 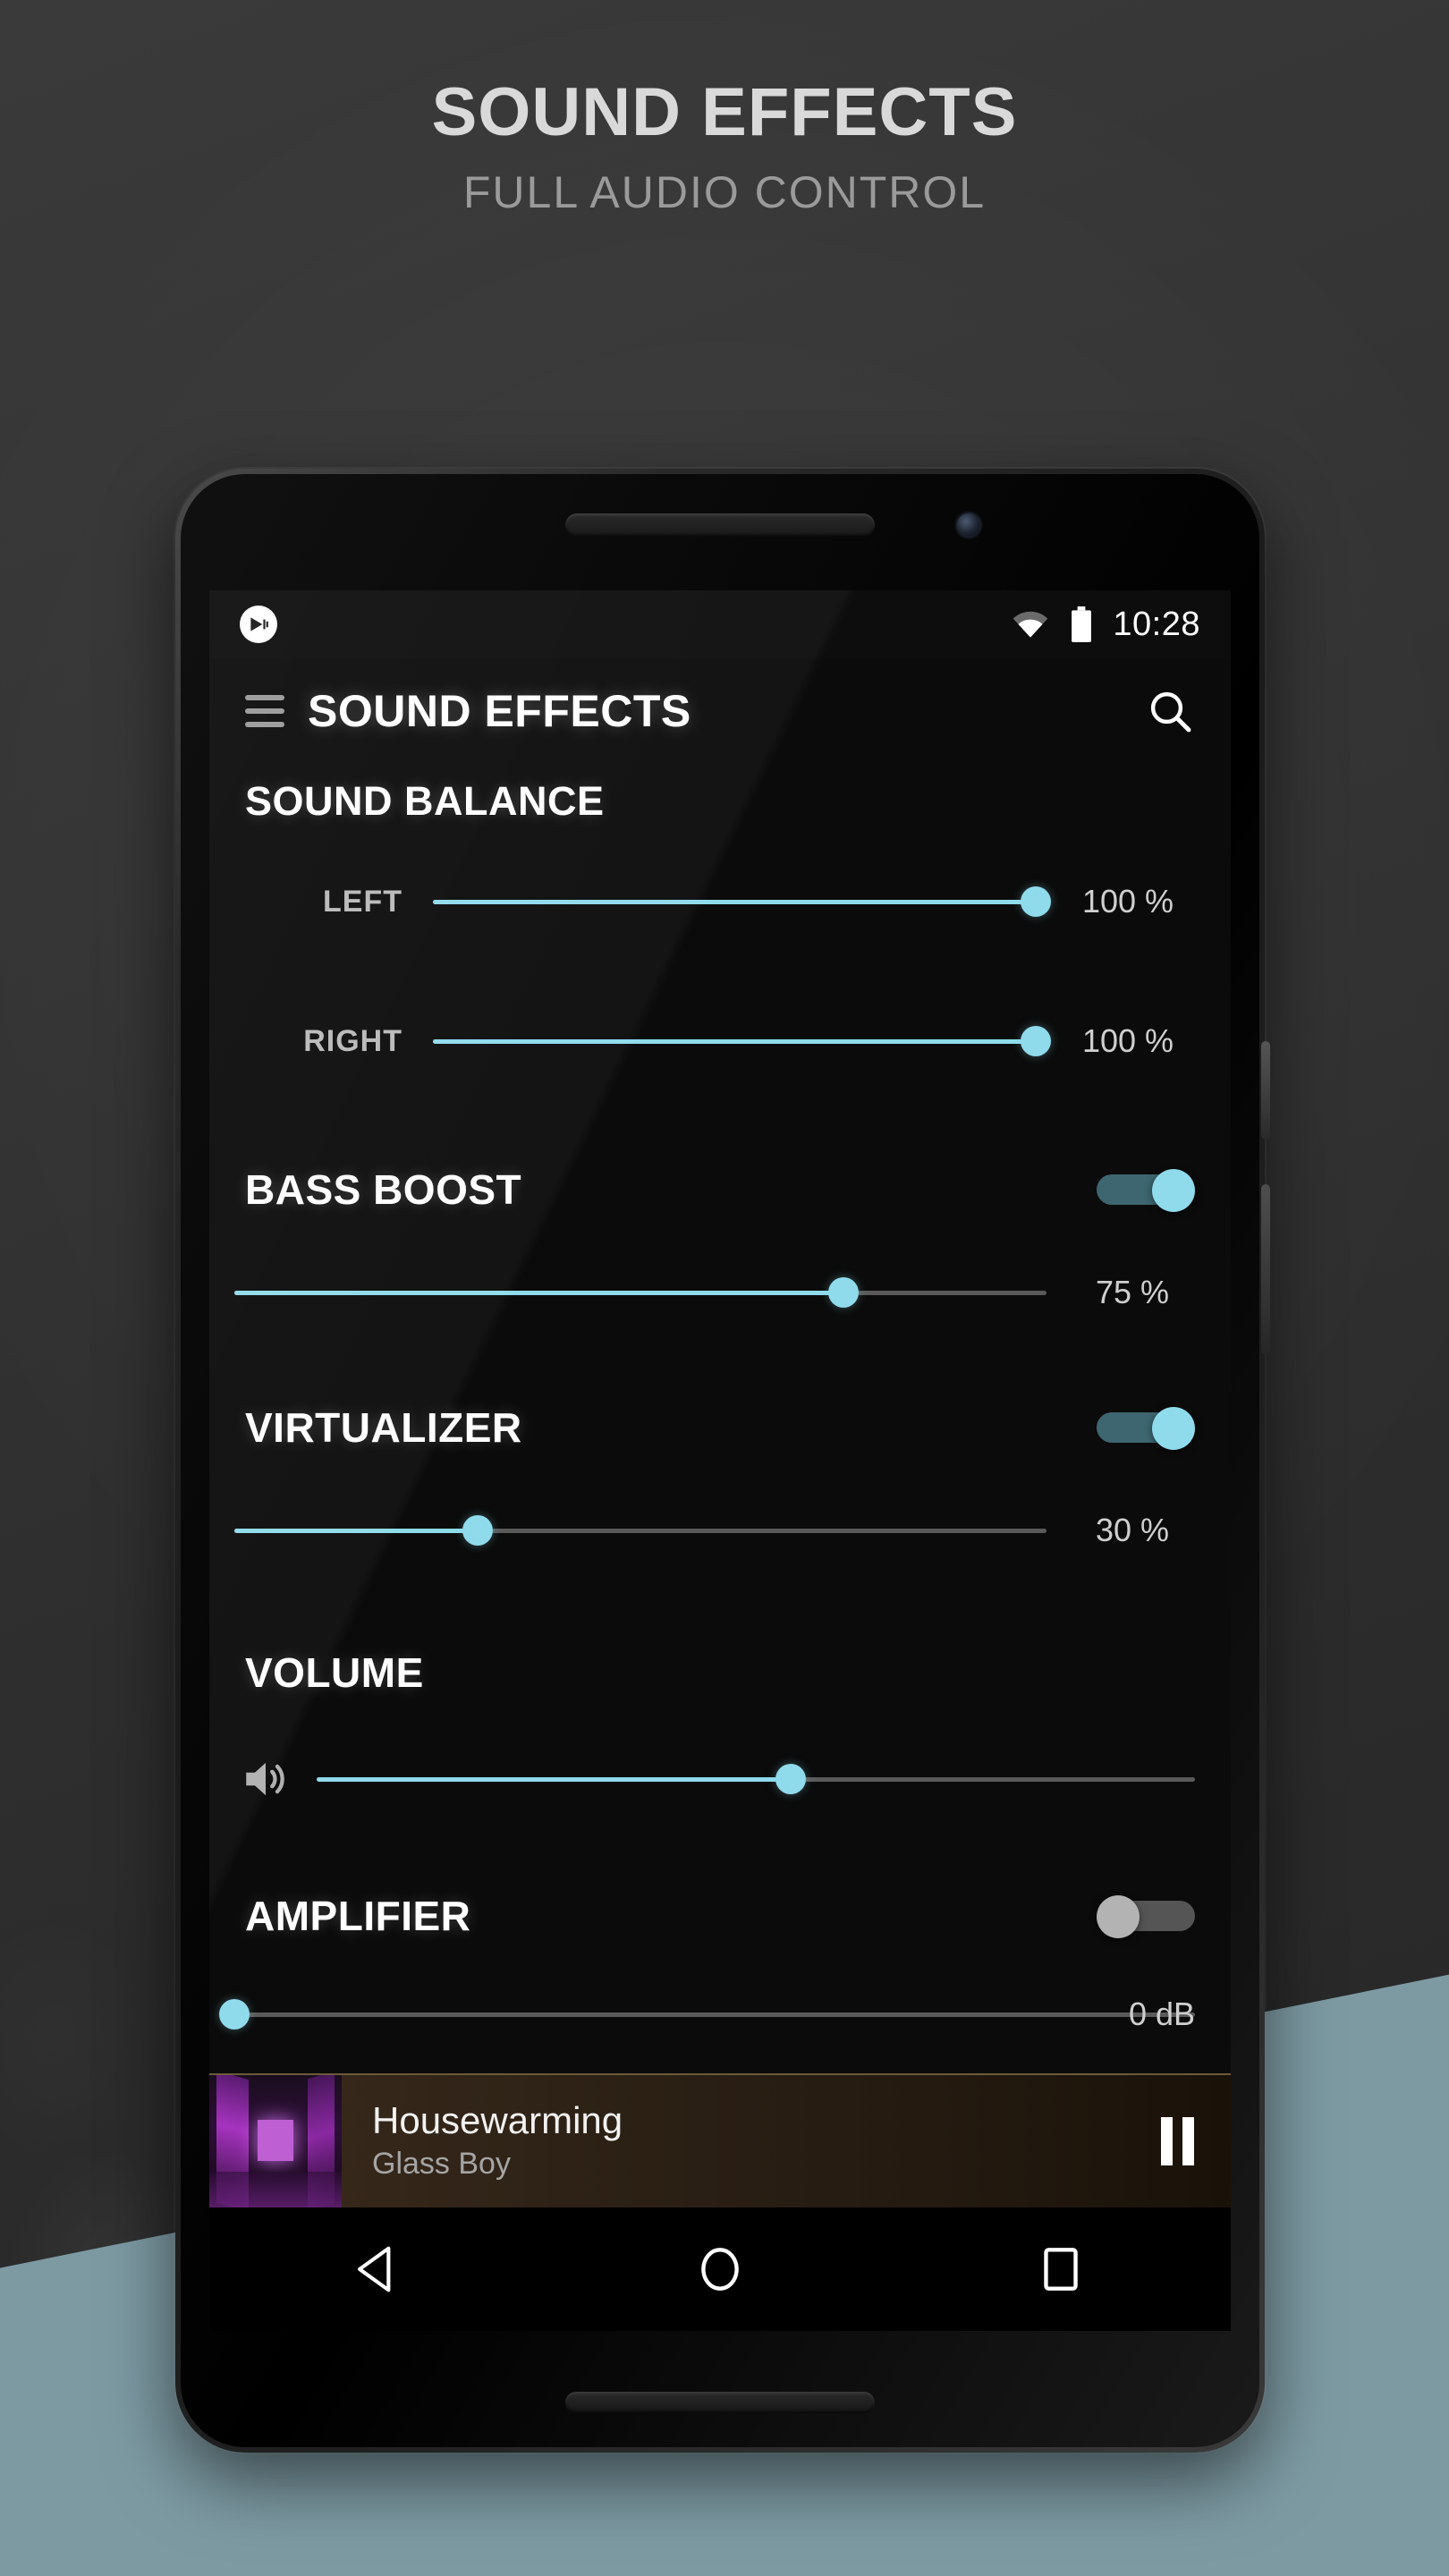 What do you see at coordinates (352, 1040) in the screenshot?
I see `balance-label-right: RIGHT` at bounding box center [352, 1040].